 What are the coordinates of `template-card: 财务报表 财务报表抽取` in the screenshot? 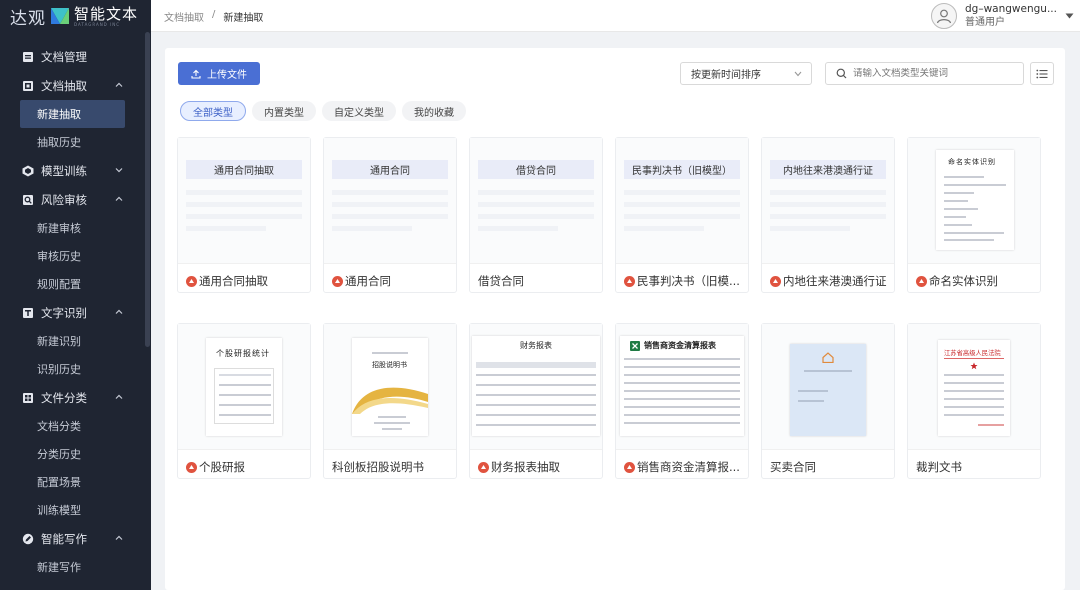 It's located at (536, 401).